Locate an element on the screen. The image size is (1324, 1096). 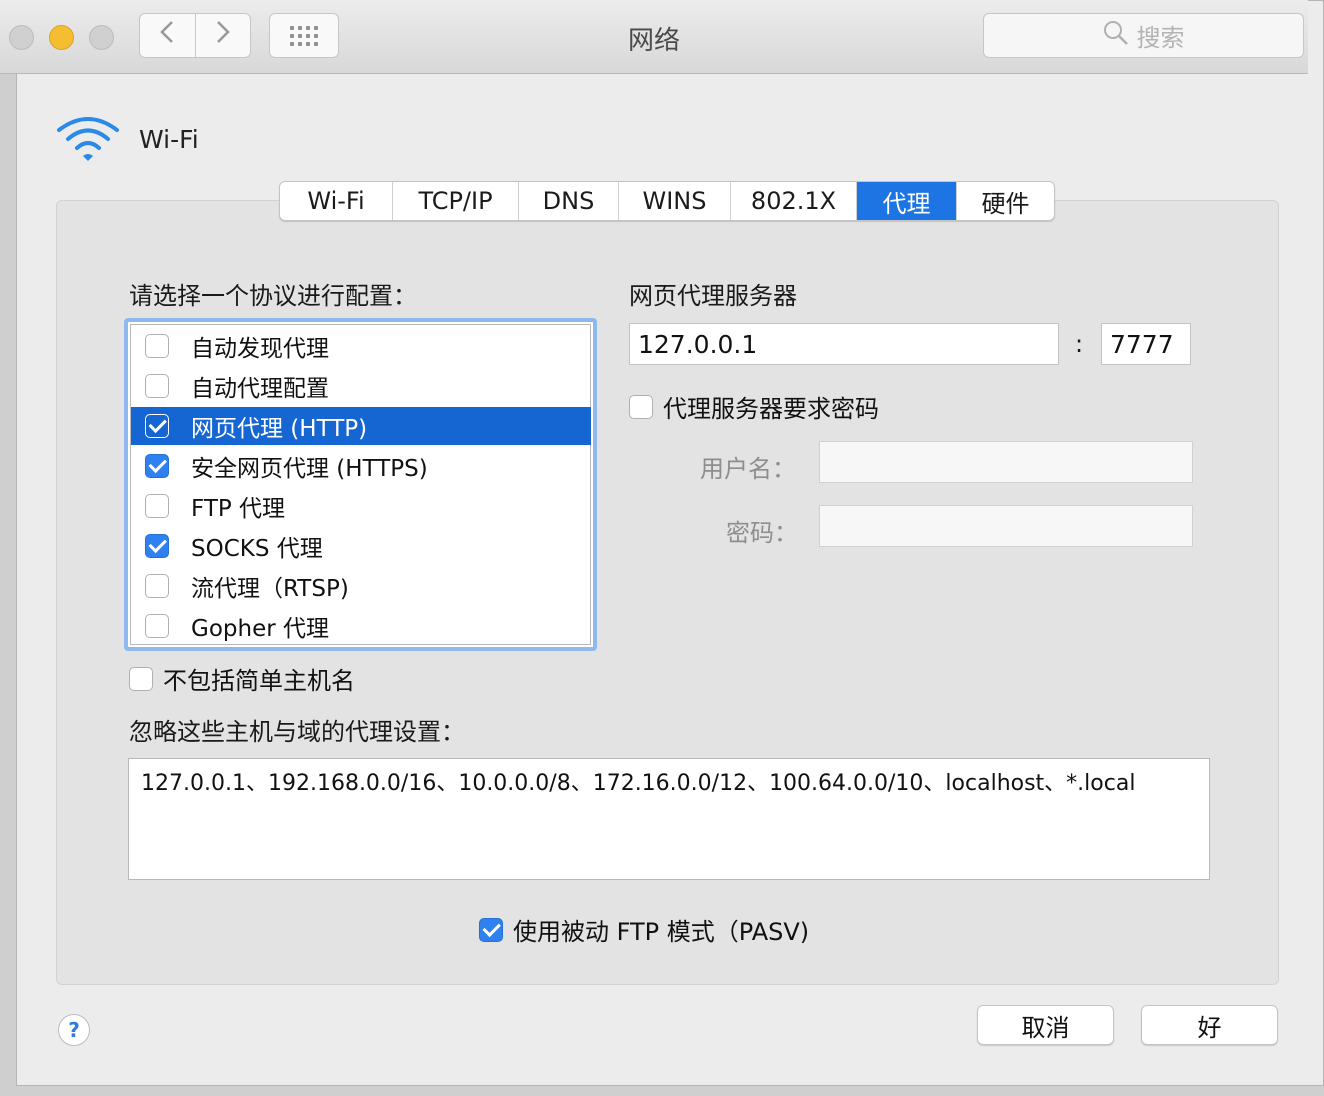
passive-ftp-checkbox is located at coordinates (491, 929).